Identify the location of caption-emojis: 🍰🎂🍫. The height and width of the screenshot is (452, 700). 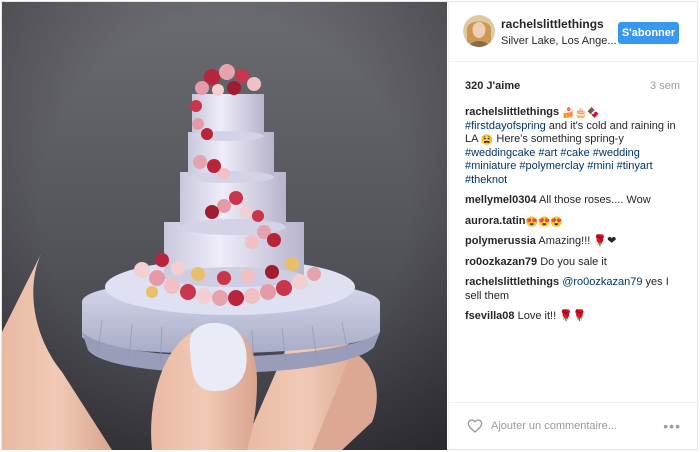
(581, 113).